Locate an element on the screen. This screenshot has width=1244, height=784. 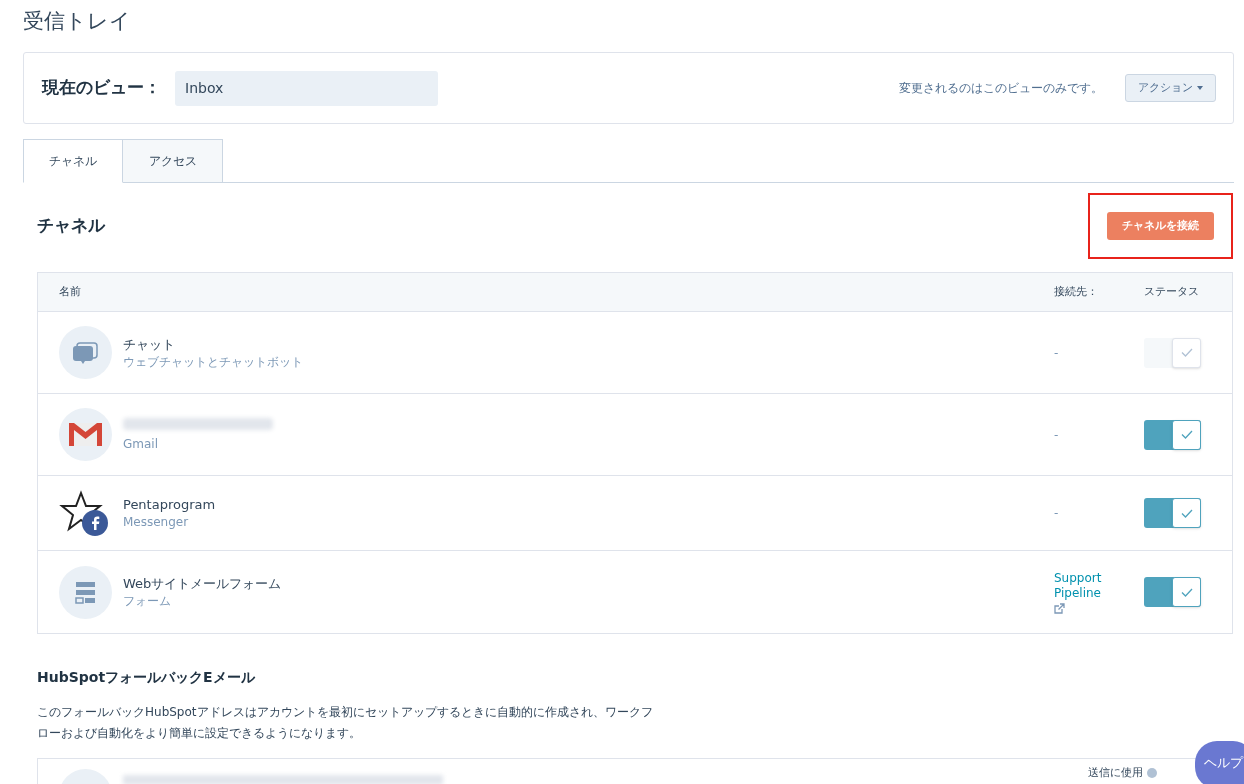
channel-name: チャット is located at coordinates (149, 344).